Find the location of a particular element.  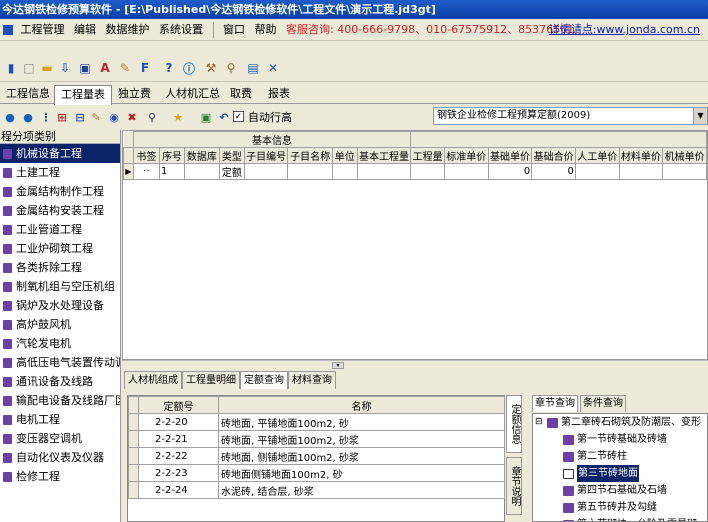

category-item: 各类拆除工程 is located at coordinates (60, 267).